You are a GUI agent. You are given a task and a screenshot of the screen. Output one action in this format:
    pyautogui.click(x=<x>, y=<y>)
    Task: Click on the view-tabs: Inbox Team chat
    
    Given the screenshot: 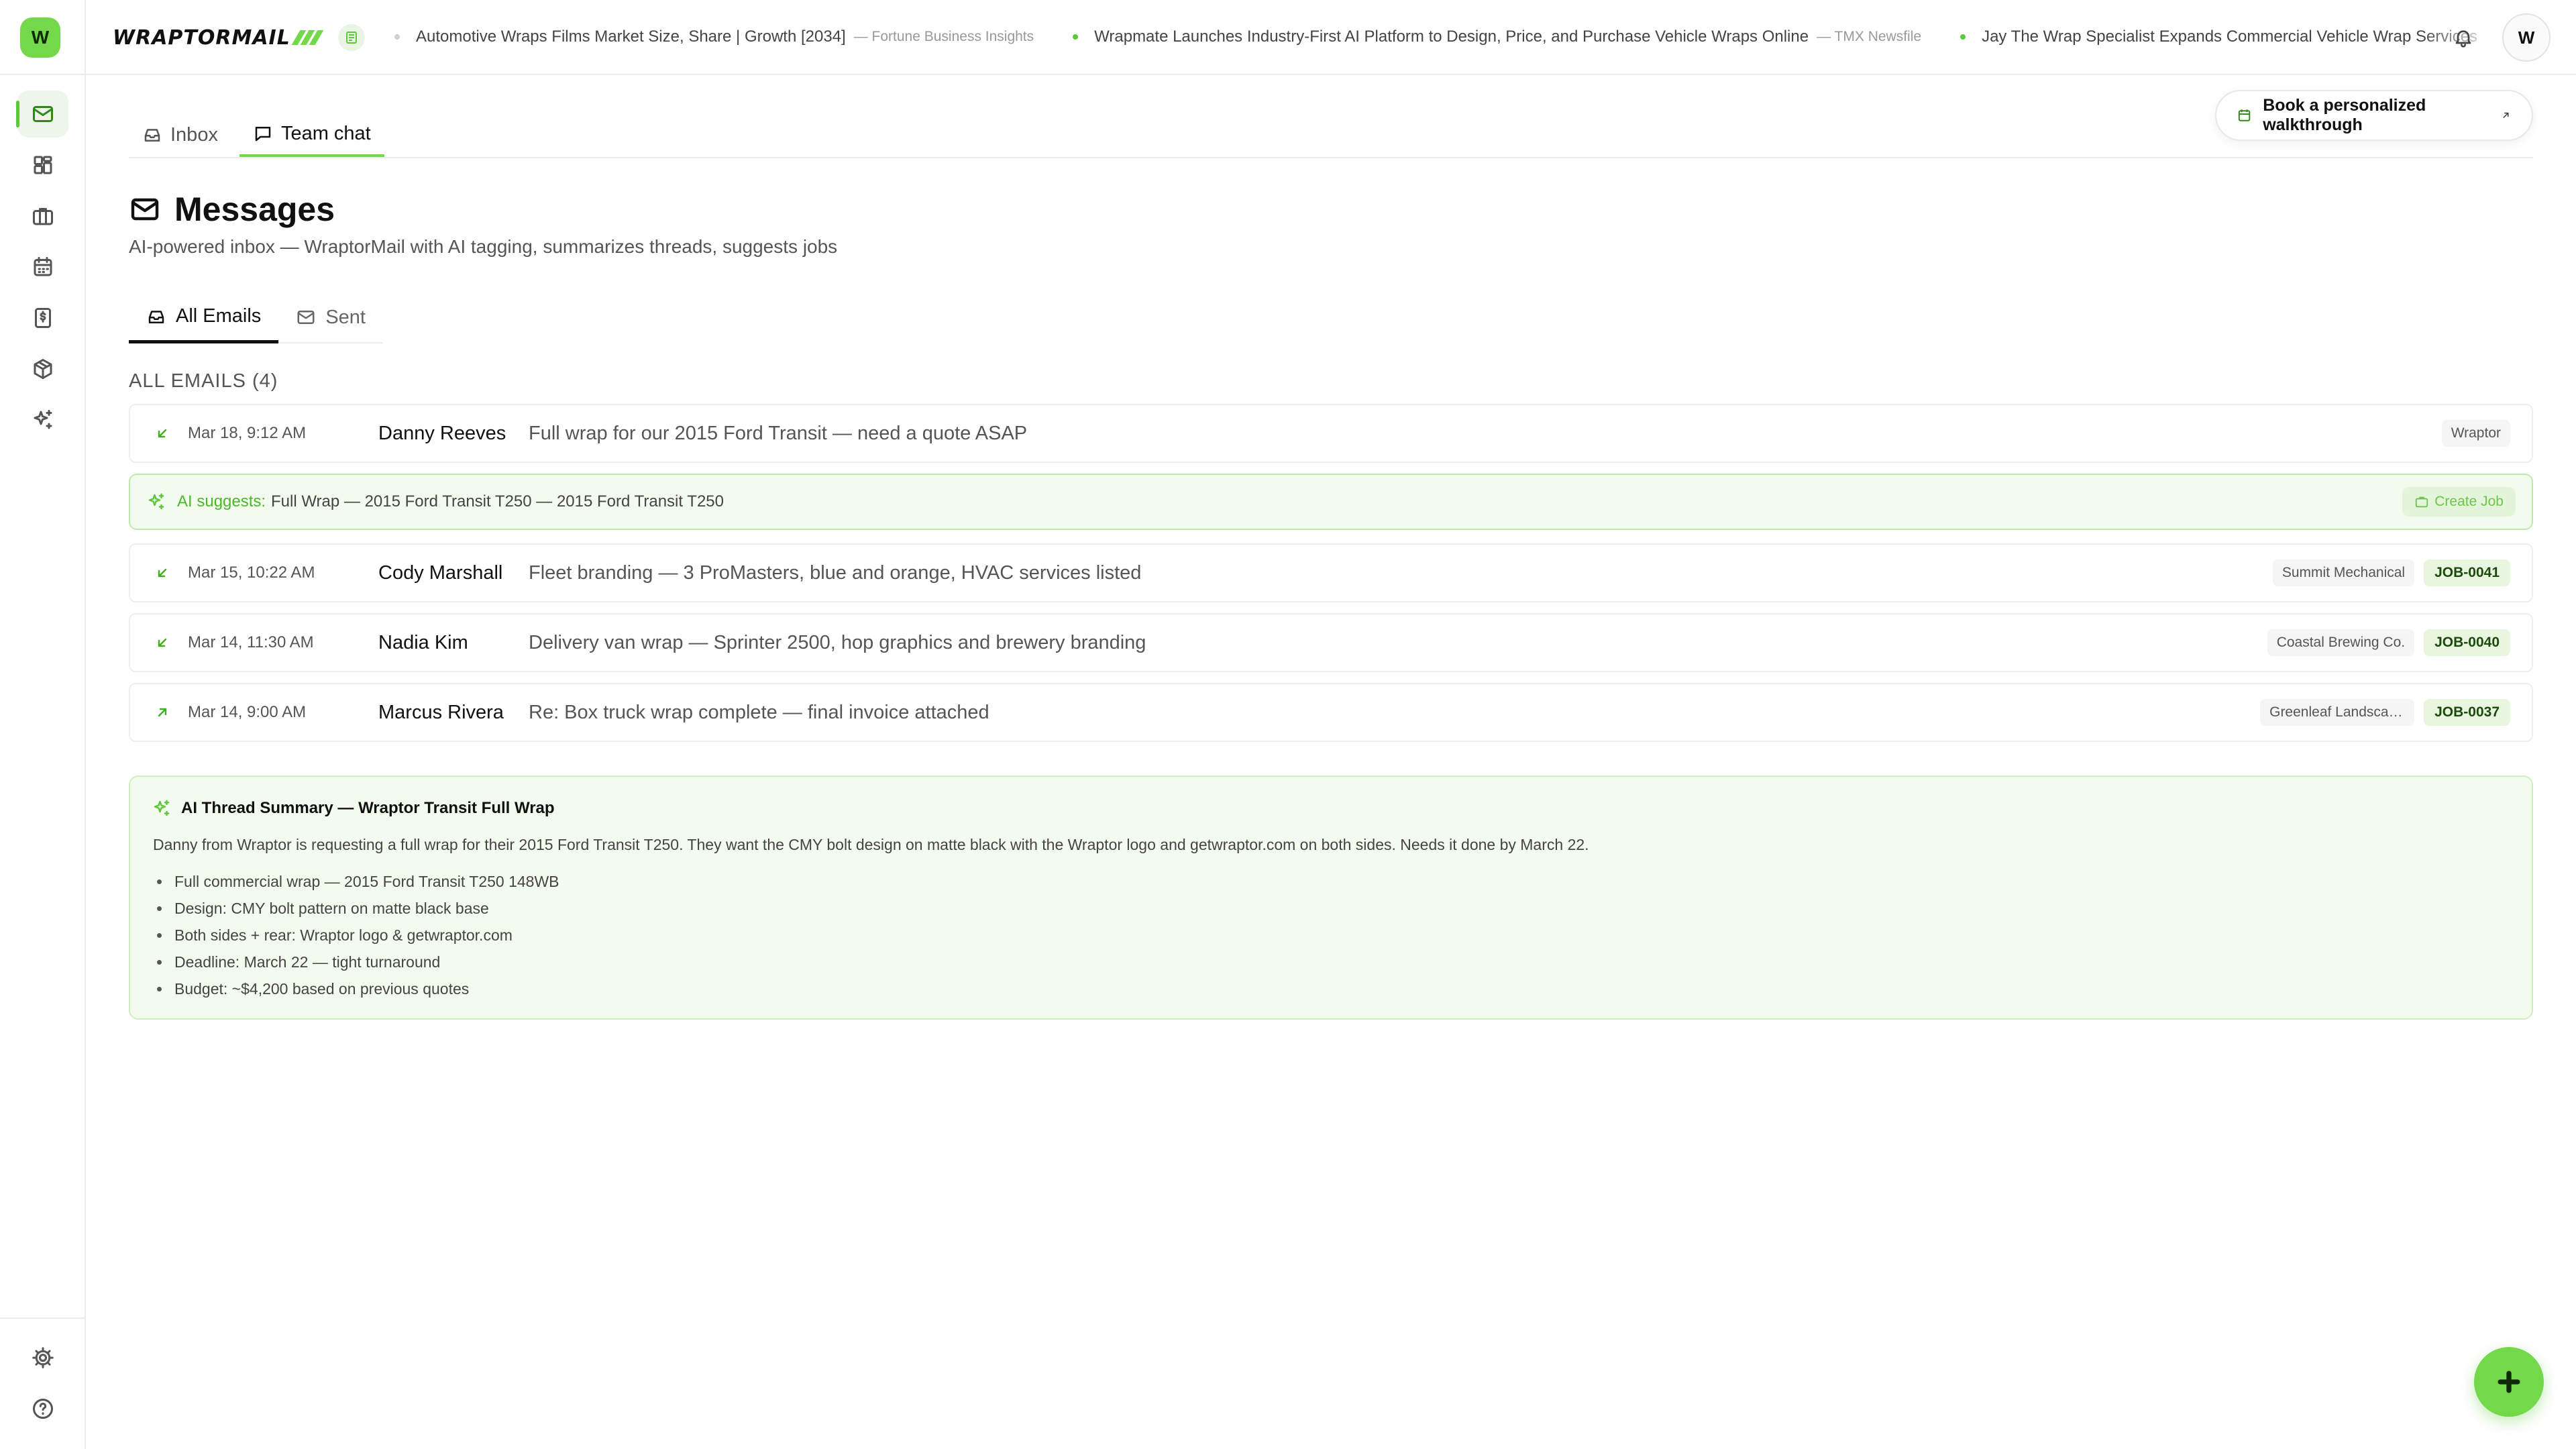 What is the action you would take?
    pyautogui.click(x=260, y=135)
    